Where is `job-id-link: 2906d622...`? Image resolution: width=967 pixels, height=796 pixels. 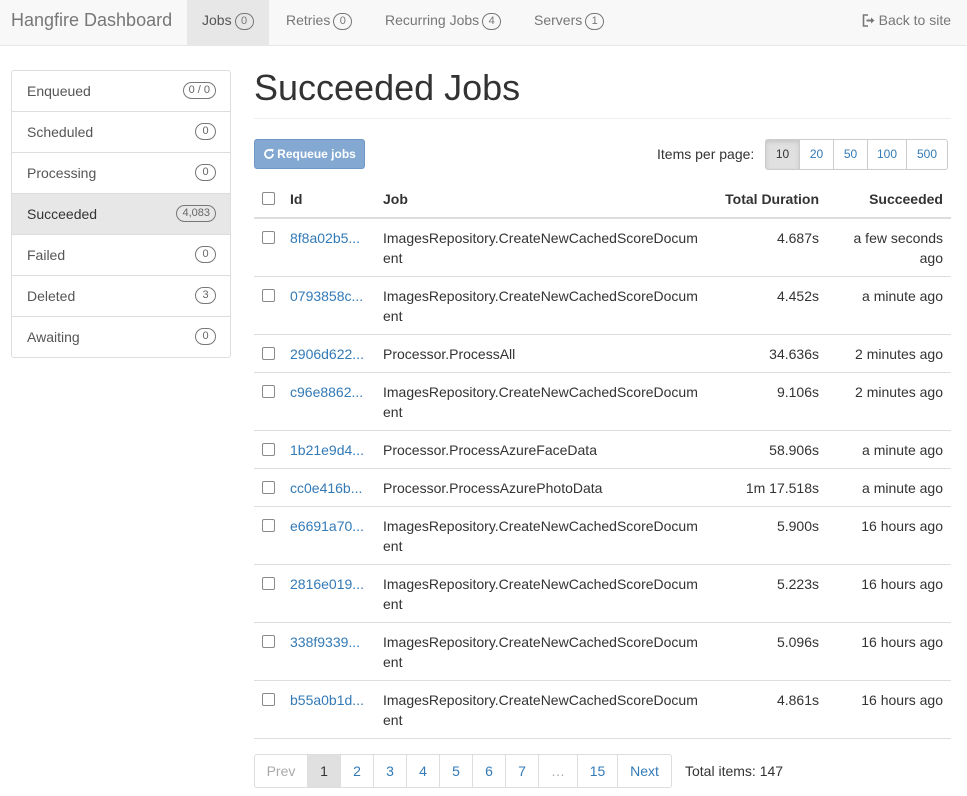
job-id-link: 2906d622... is located at coordinates (328, 354).